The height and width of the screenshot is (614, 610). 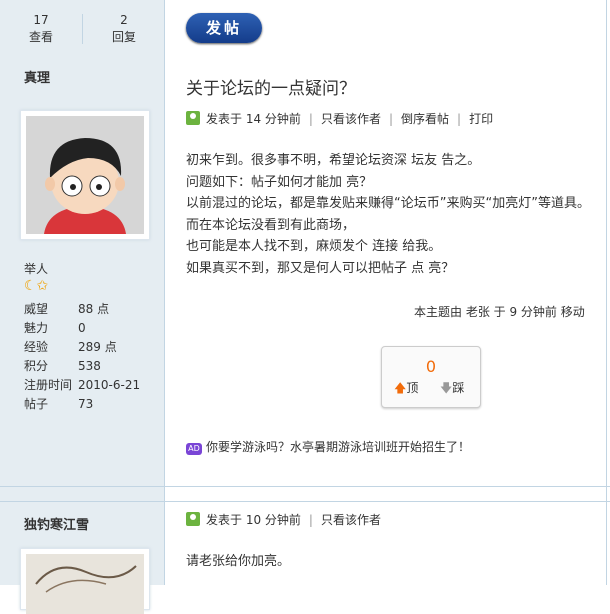 I want to click on right-border, so click(x=606, y=292).